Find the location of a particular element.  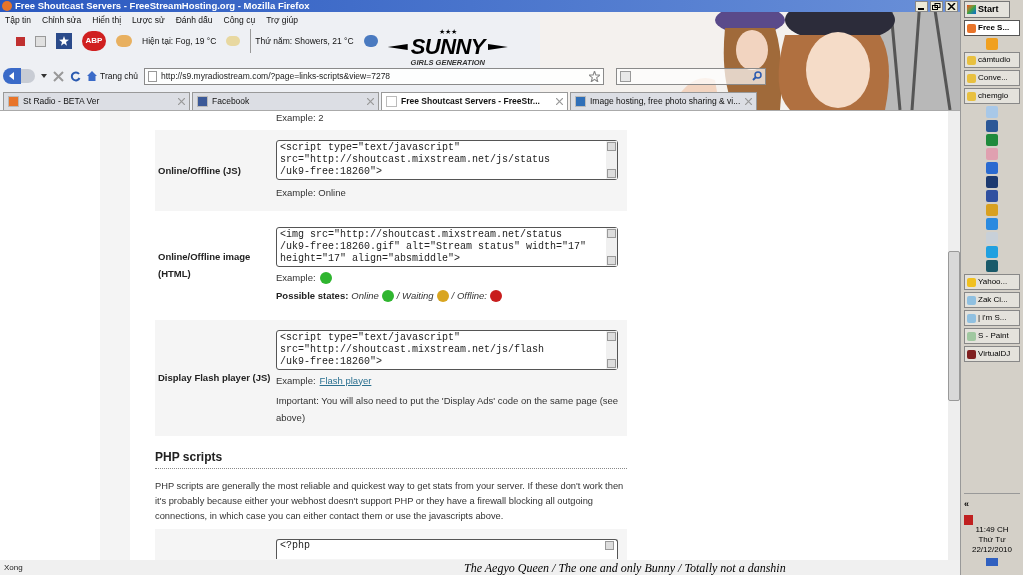

close-icon is located at coordinates (951, 6).